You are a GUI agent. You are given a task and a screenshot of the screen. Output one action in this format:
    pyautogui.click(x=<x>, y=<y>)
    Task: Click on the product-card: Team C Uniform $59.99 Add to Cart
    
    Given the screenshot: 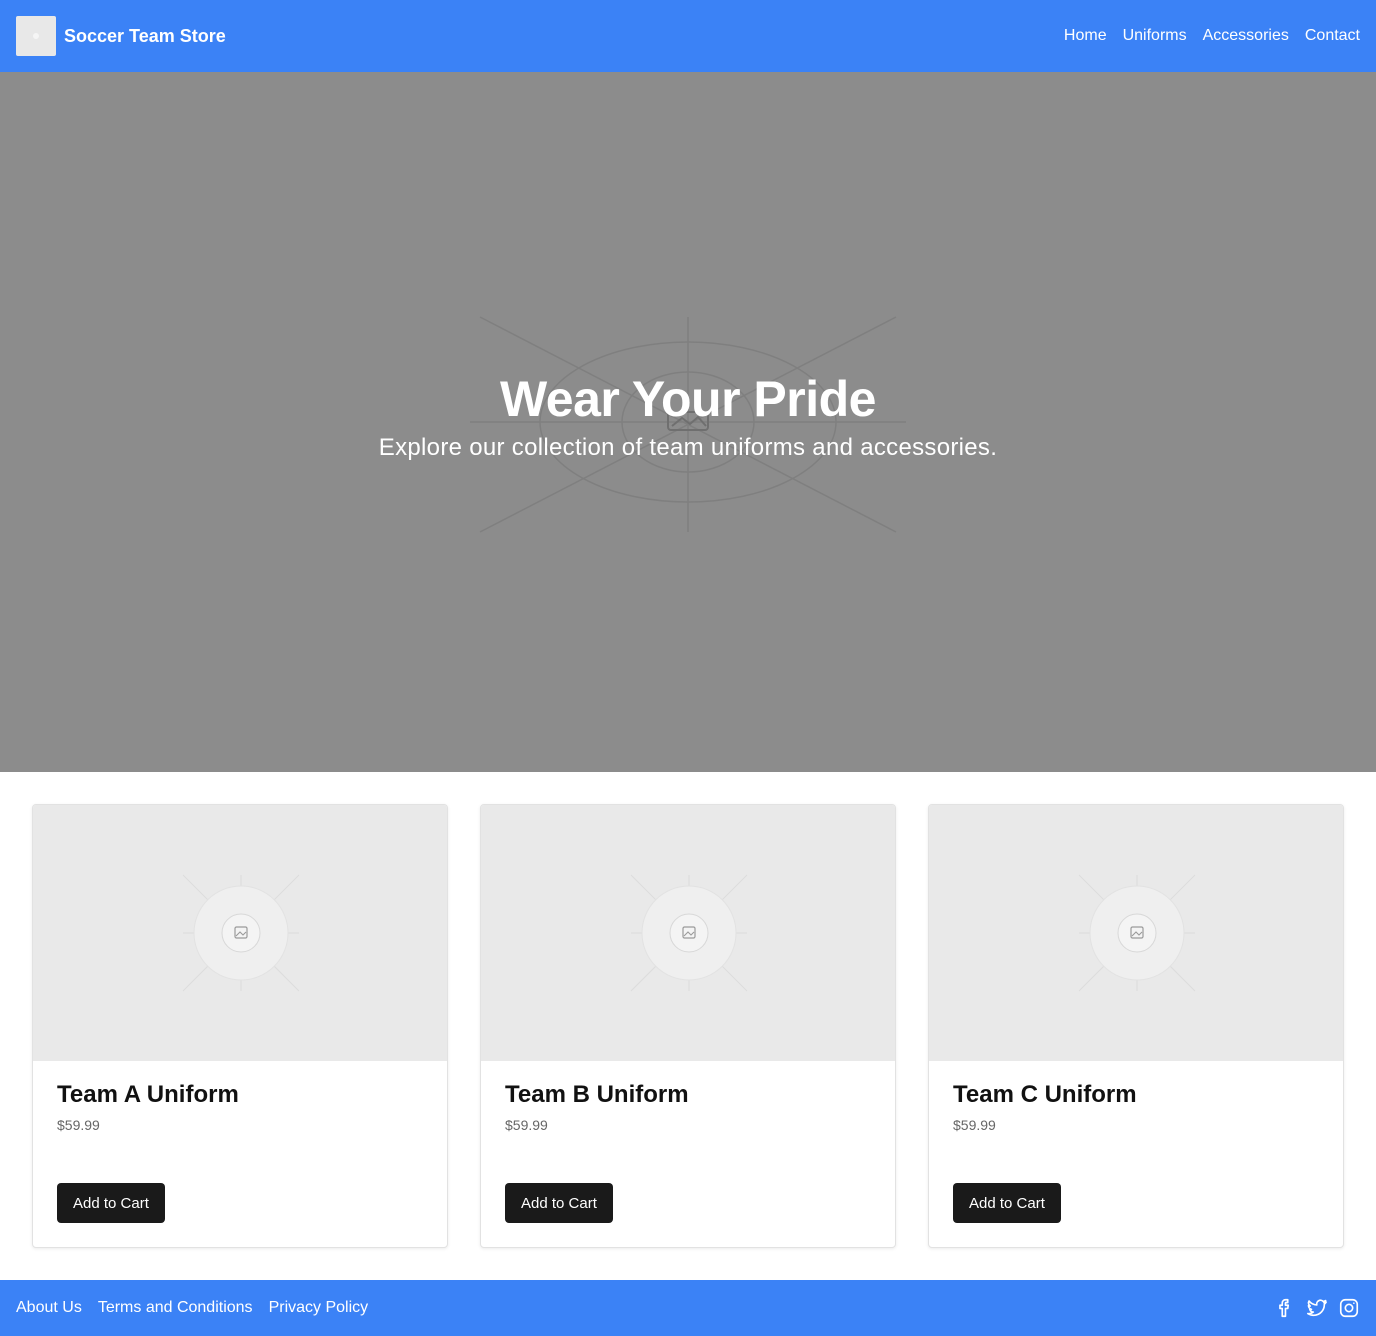 What is the action you would take?
    pyautogui.click(x=1136, y=1026)
    